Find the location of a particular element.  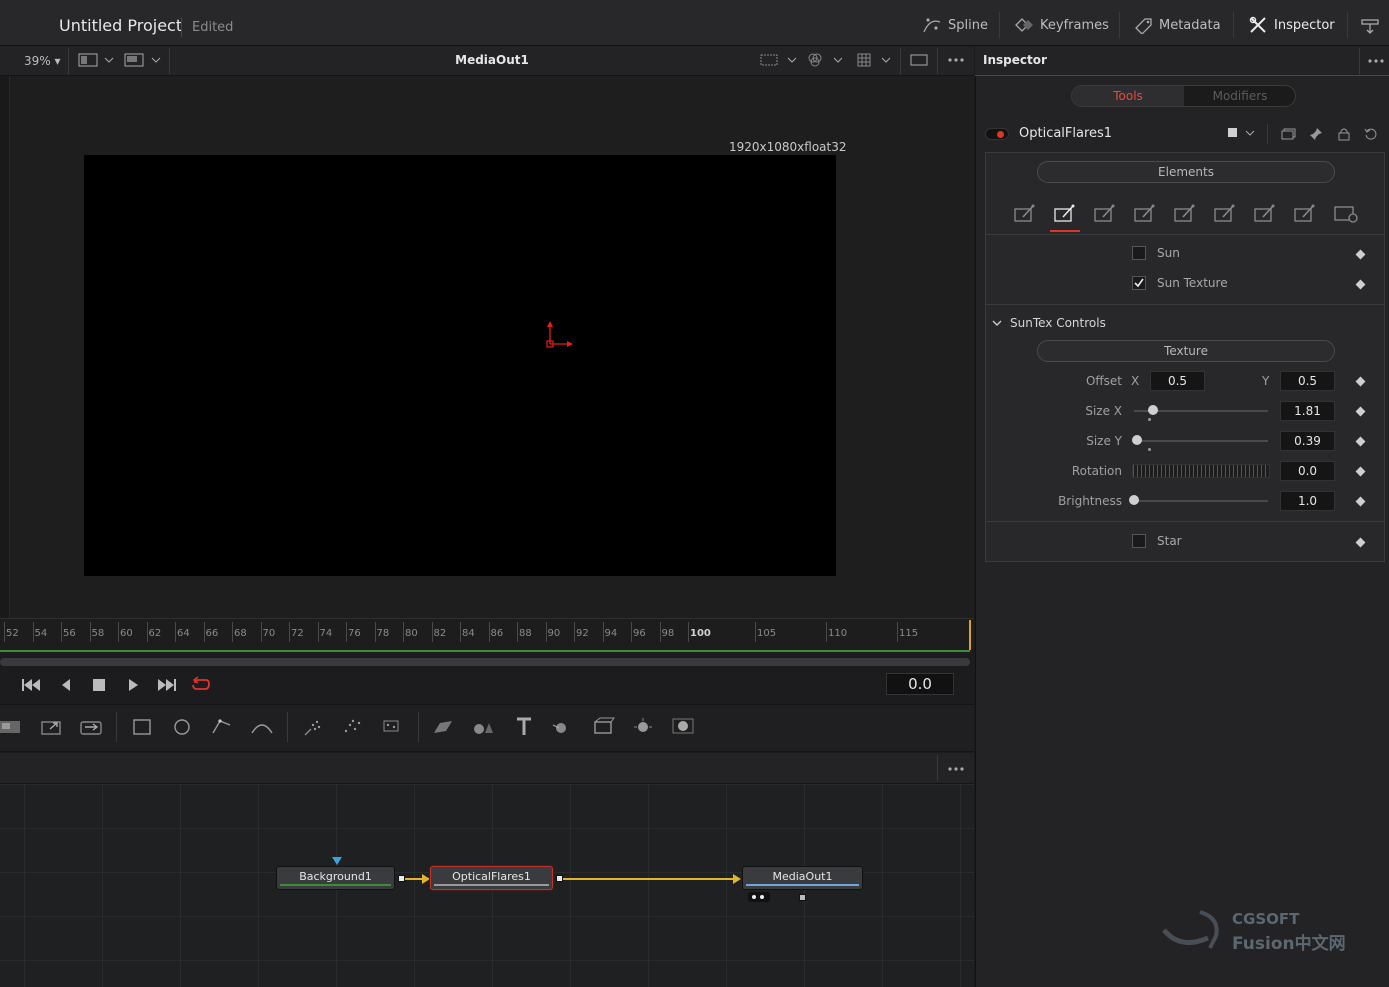

play-reverse-icon is located at coordinates (67, 685).